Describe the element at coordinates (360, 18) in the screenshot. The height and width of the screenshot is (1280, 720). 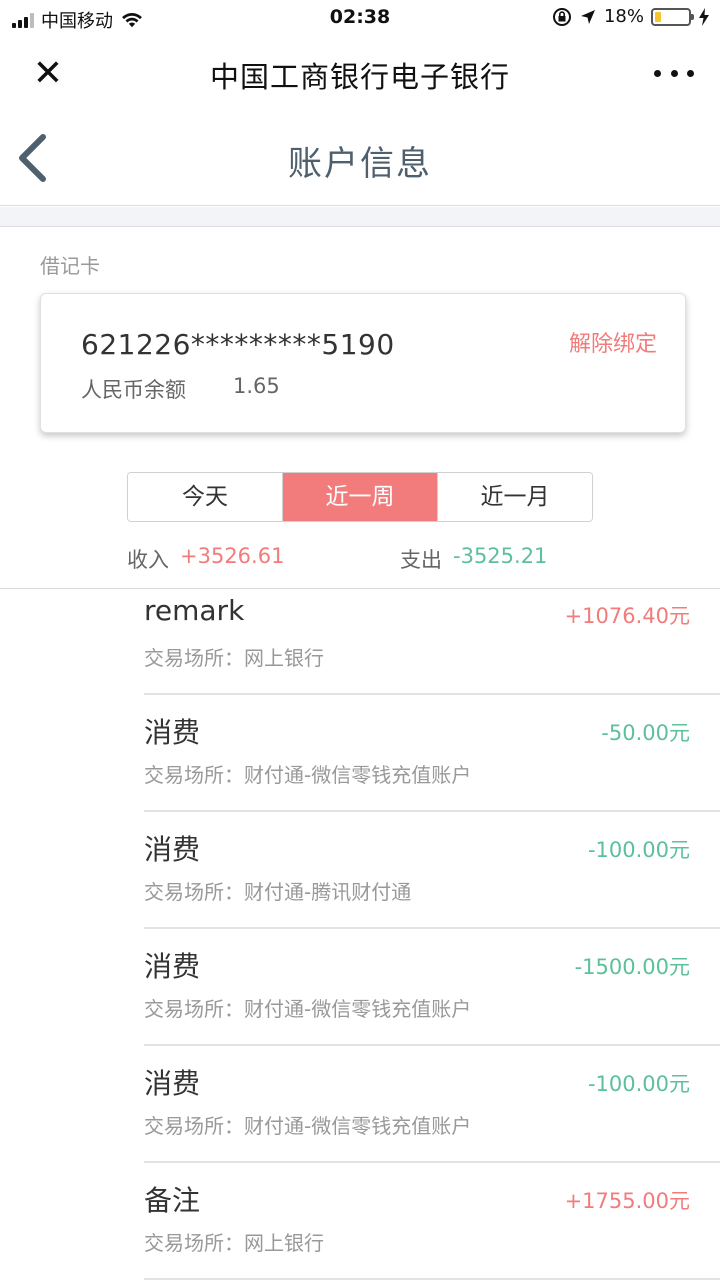
I see `status-bar: 中国移动 02:38 18%` at that location.